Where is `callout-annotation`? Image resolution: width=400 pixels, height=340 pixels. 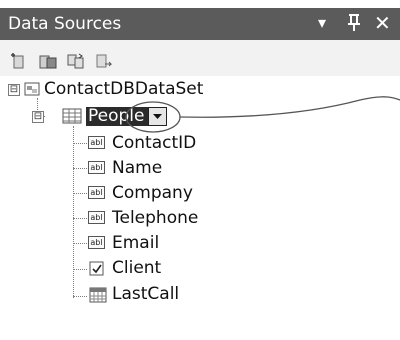 callout-annotation is located at coordinates (262, 114).